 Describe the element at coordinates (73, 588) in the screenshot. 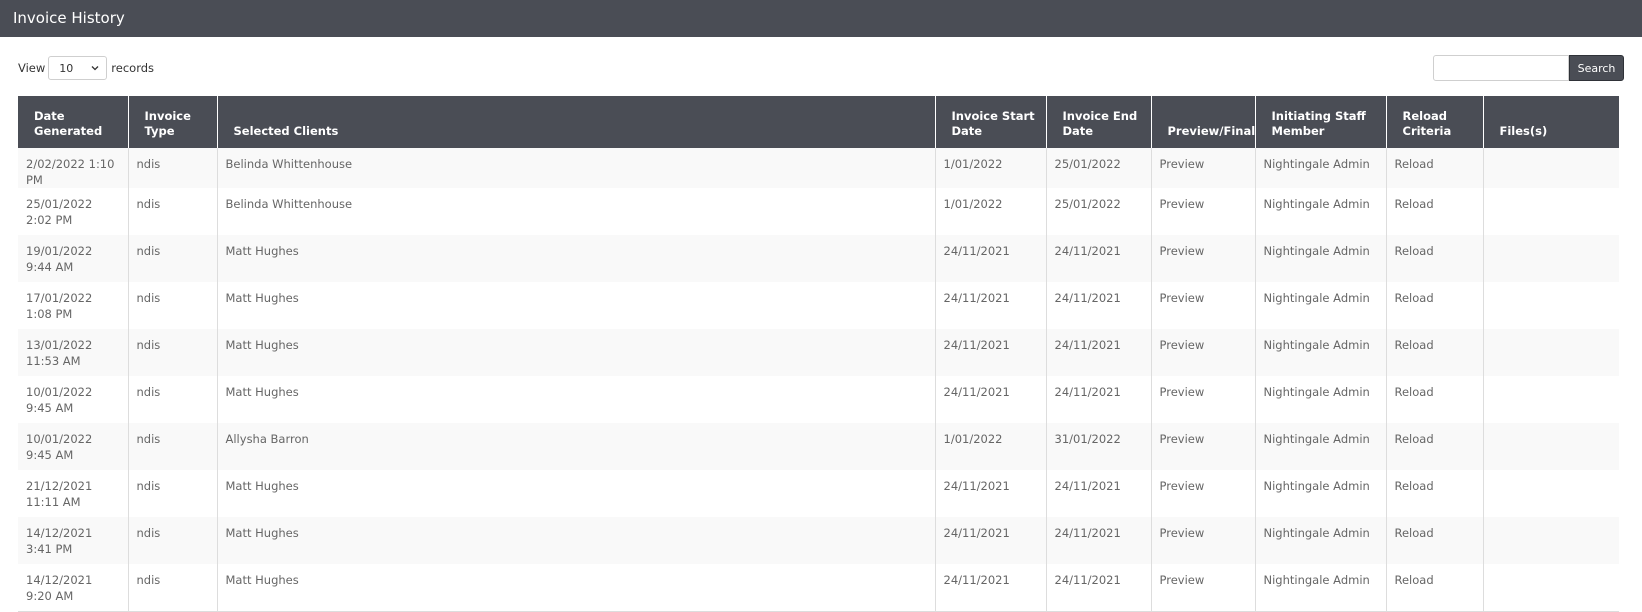

I see `cell-date-generated: 14/12/2021 9:20 AM` at that location.